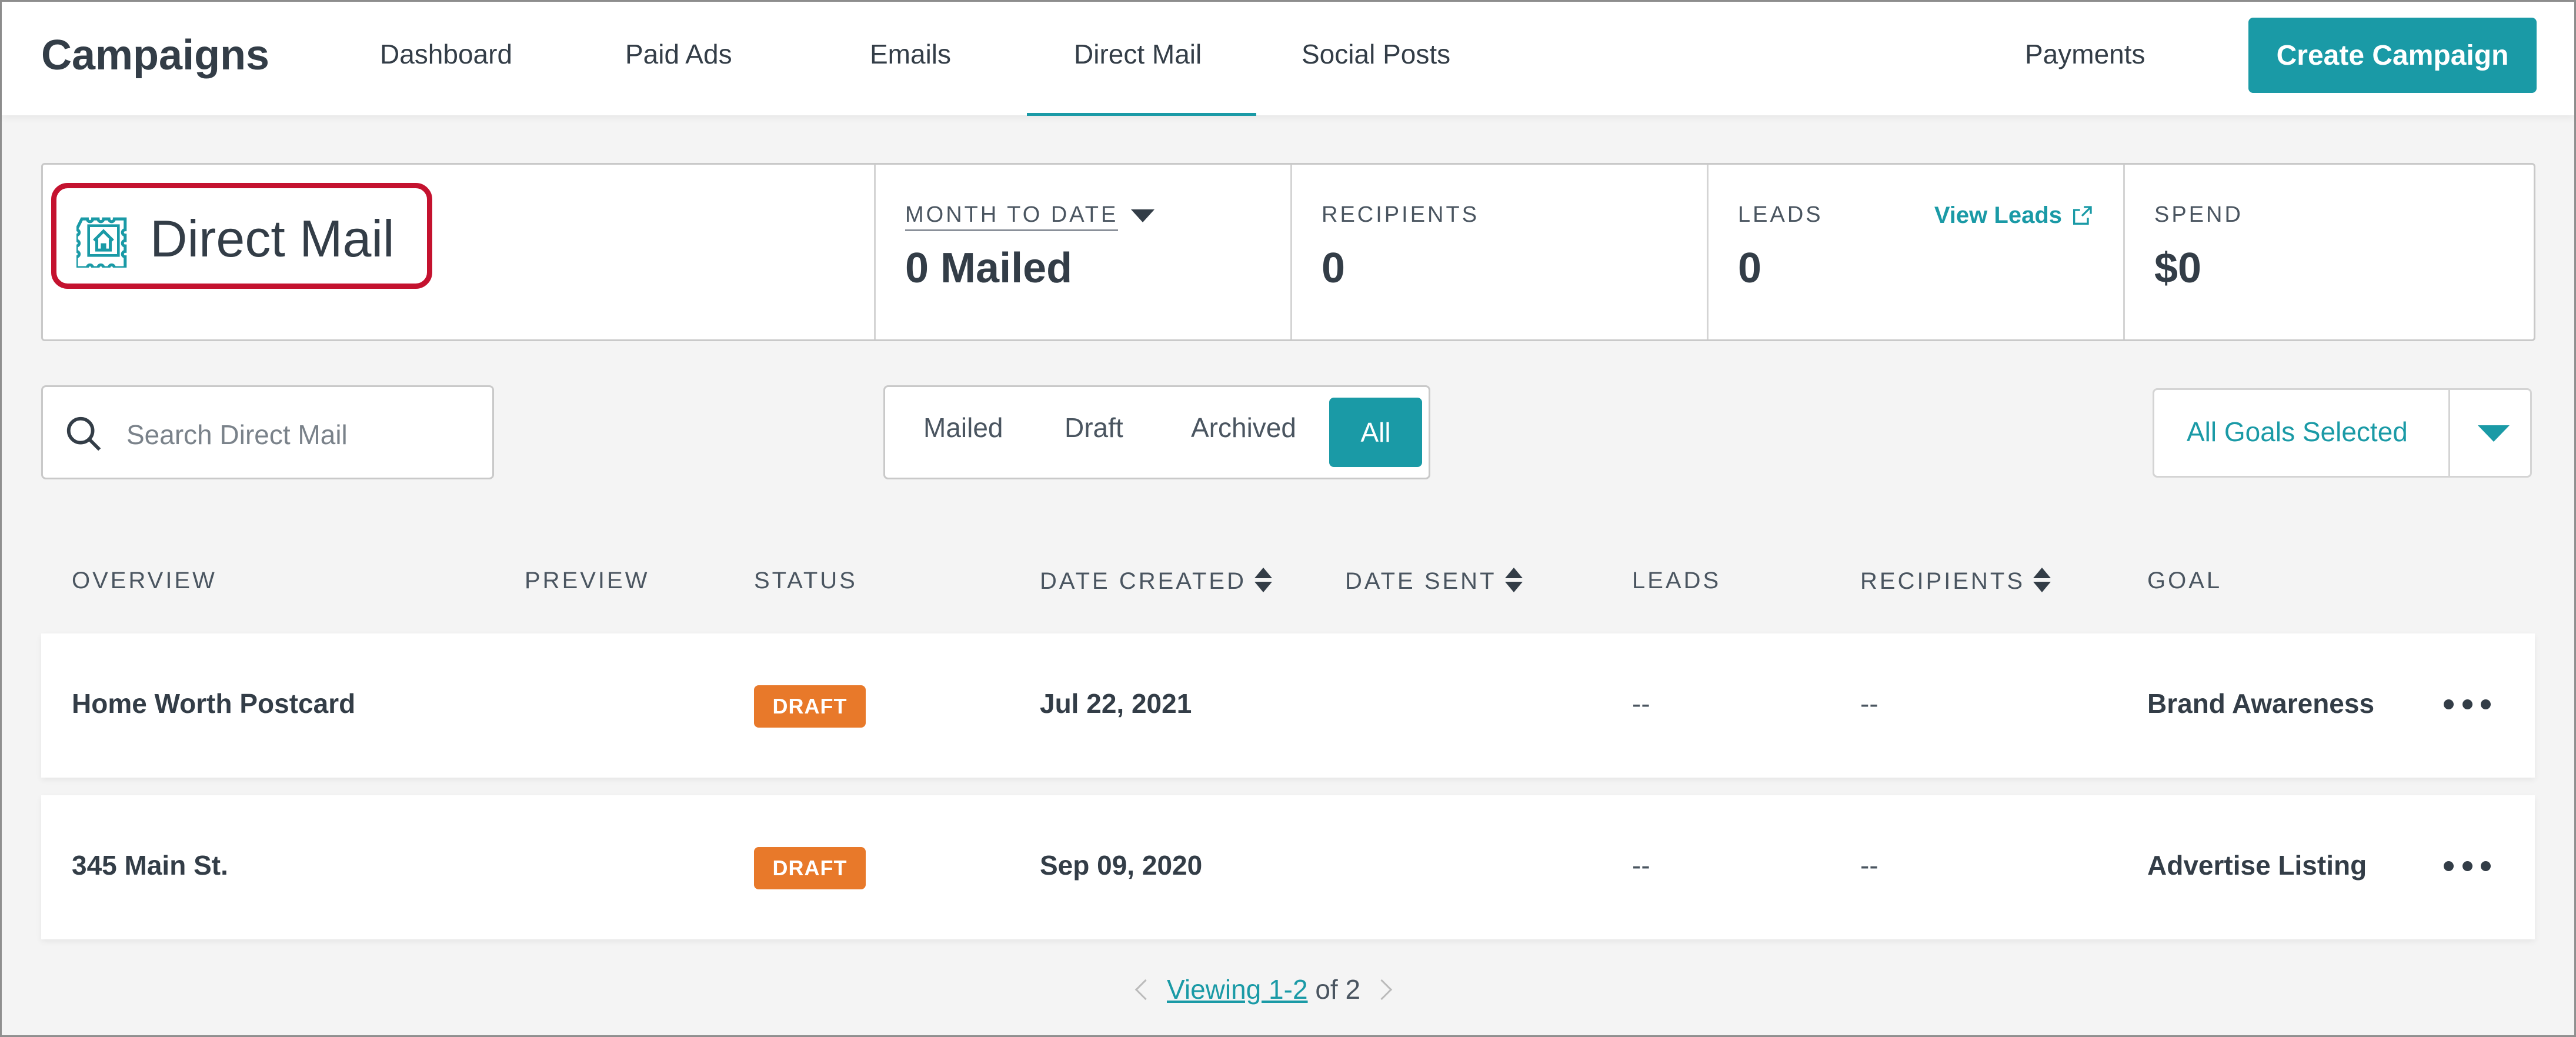 The height and width of the screenshot is (1037, 2576). I want to click on goals-select: All Goals Selected, so click(2342, 433).